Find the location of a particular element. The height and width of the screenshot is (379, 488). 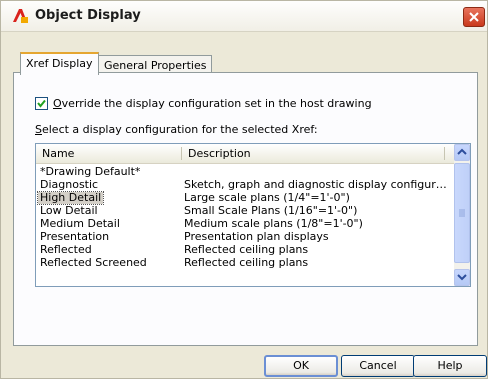

override-checkbox is located at coordinates (41, 103).